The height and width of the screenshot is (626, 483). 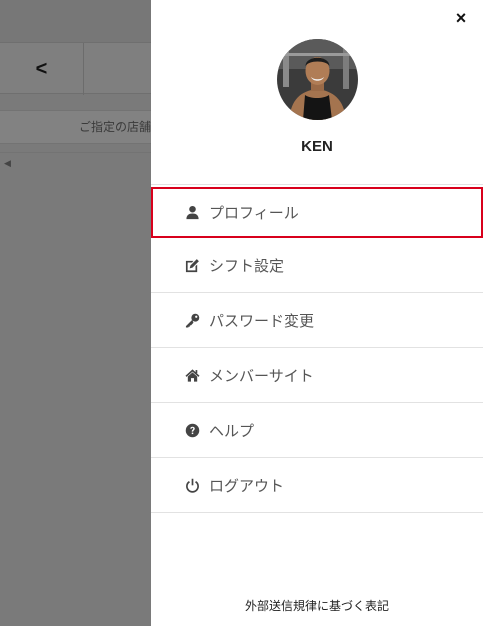 I want to click on menu-item-profile: プロフィール, so click(x=317, y=212).